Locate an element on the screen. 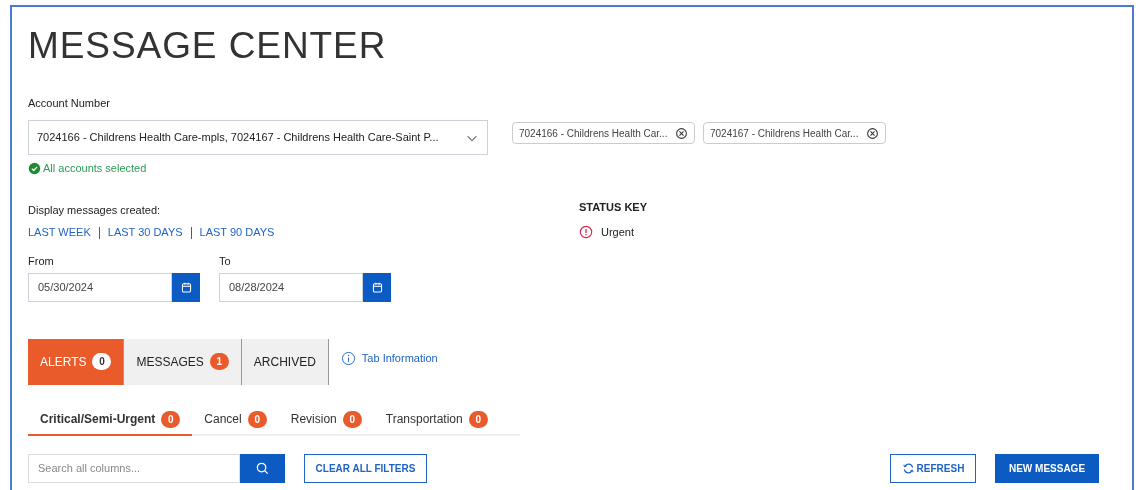 Image resolution: width=1140 pixels, height=490 pixels. date-input: 05/30/2024 is located at coordinates (100, 287).